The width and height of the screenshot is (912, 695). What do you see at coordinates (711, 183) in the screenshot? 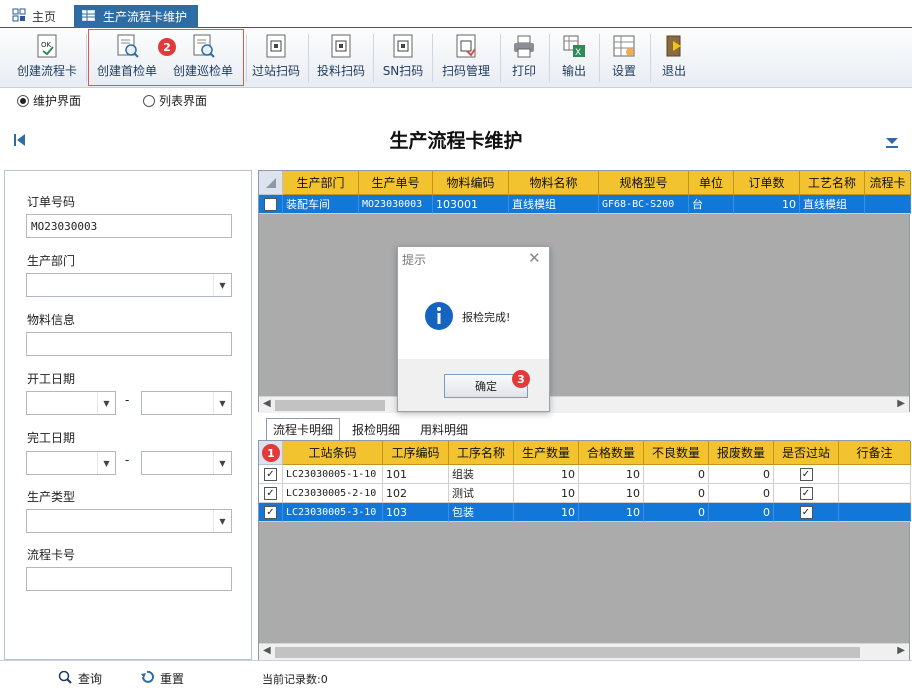
I see `col-header: 单位` at bounding box center [711, 183].